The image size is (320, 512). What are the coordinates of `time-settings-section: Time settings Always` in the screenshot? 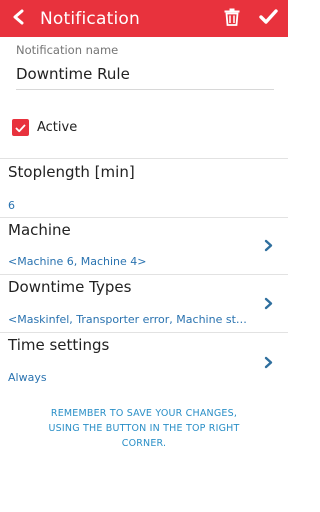 It's located at (144, 362).